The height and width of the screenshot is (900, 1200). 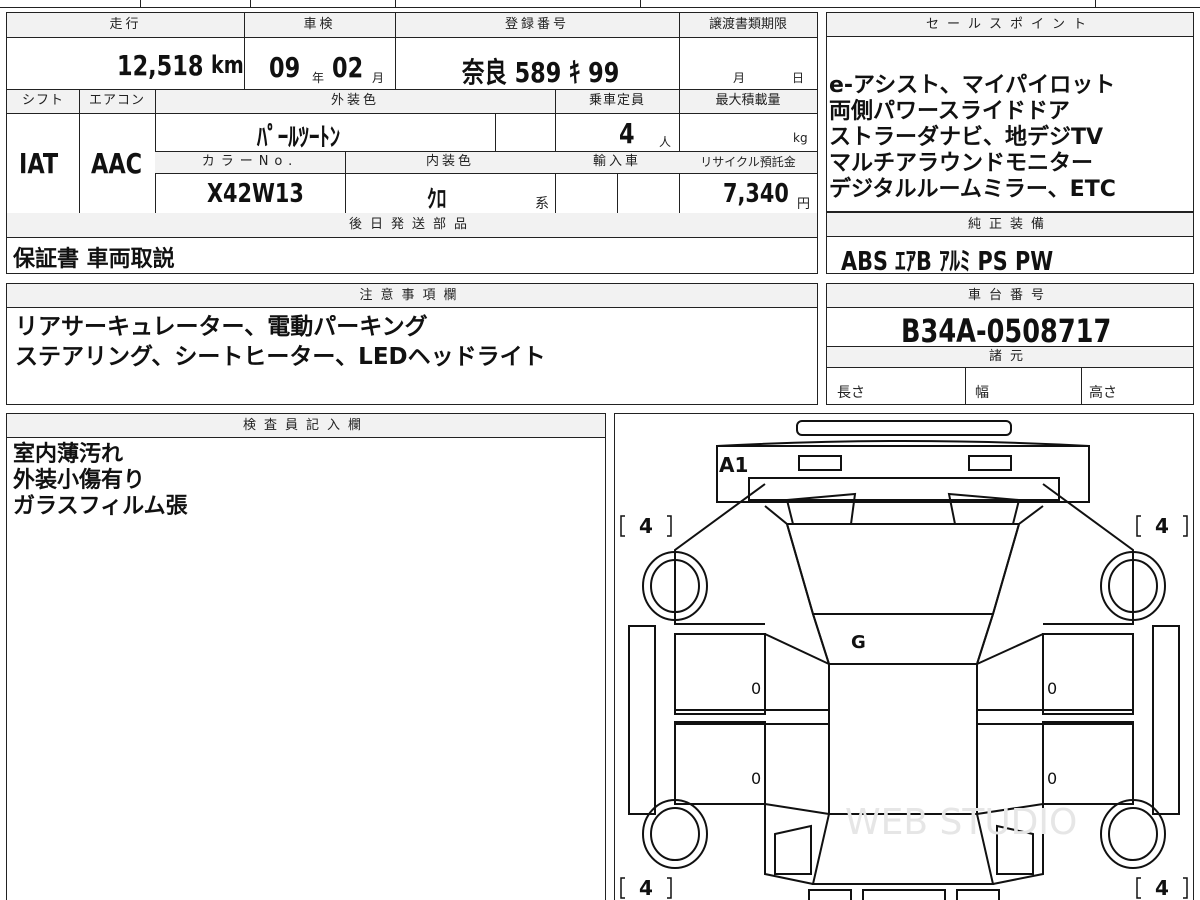 What do you see at coordinates (39, 163) in the screenshot?
I see `shift-value: IAT` at bounding box center [39, 163].